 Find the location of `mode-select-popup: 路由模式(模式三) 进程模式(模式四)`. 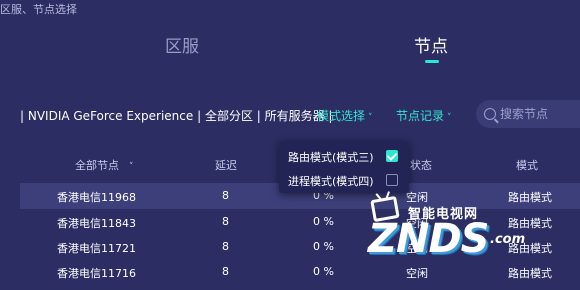

mode-select-popup: 路由模式(模式三) 进程模式(模式四) is located at coordinates (344, 167).